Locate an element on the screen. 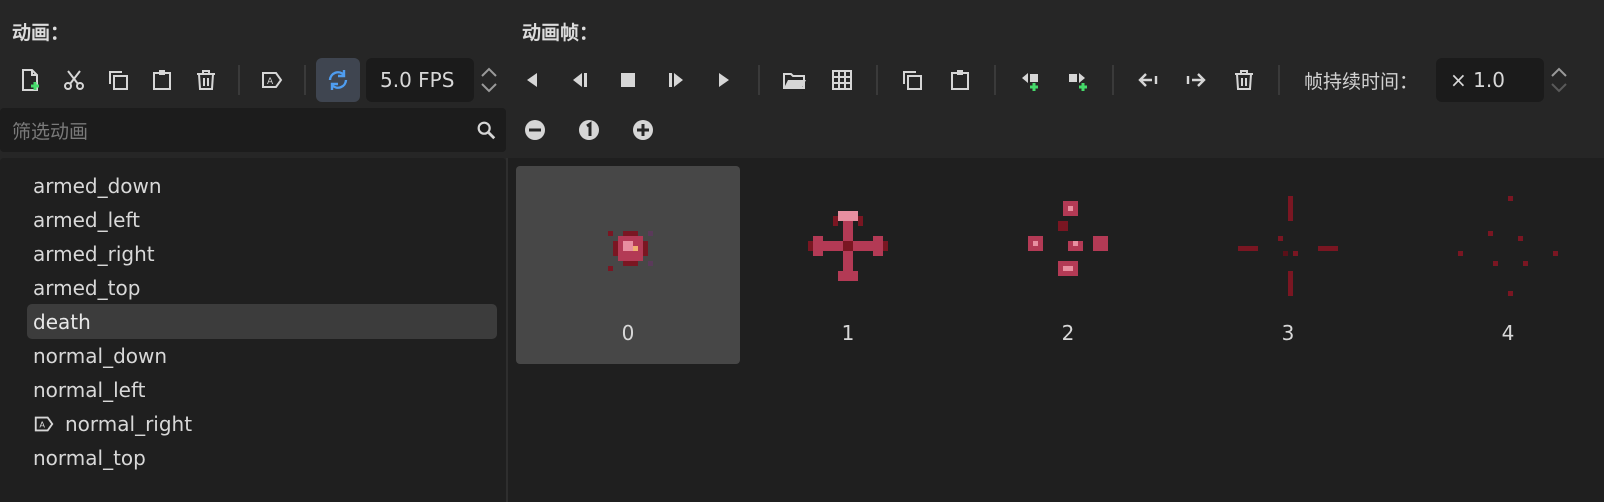  play-icon is located at coordinates (724, 80).